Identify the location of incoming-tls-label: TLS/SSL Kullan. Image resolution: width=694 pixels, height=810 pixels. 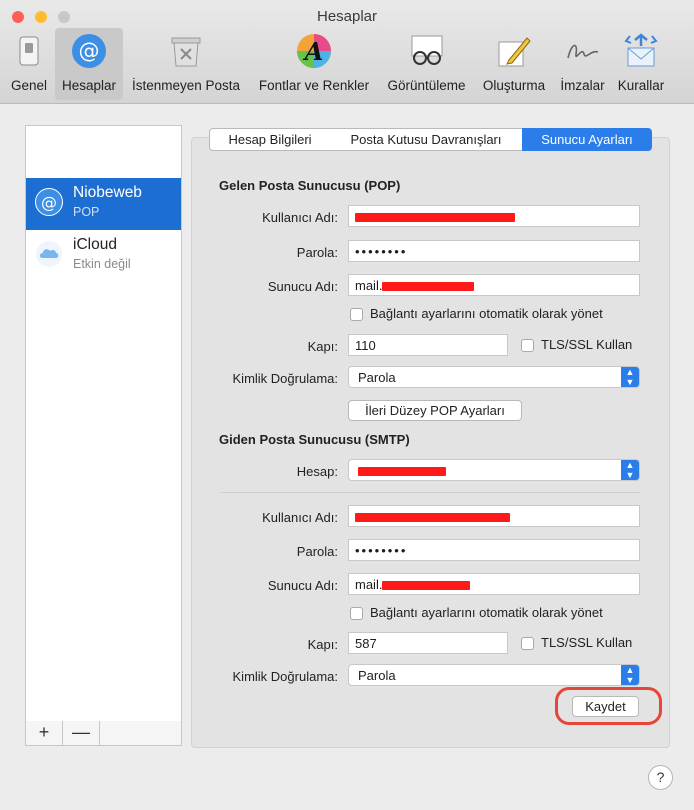
(587, 344).